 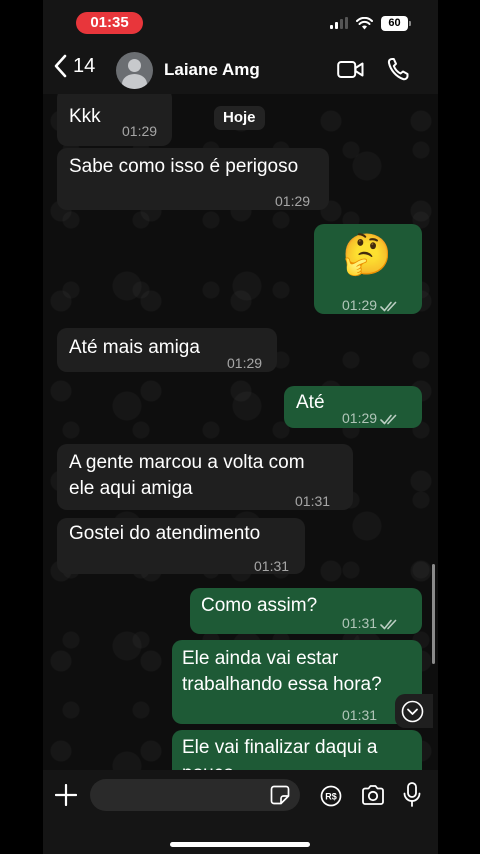 I want to click on phone-call-icon, so click(x=398, y=69).